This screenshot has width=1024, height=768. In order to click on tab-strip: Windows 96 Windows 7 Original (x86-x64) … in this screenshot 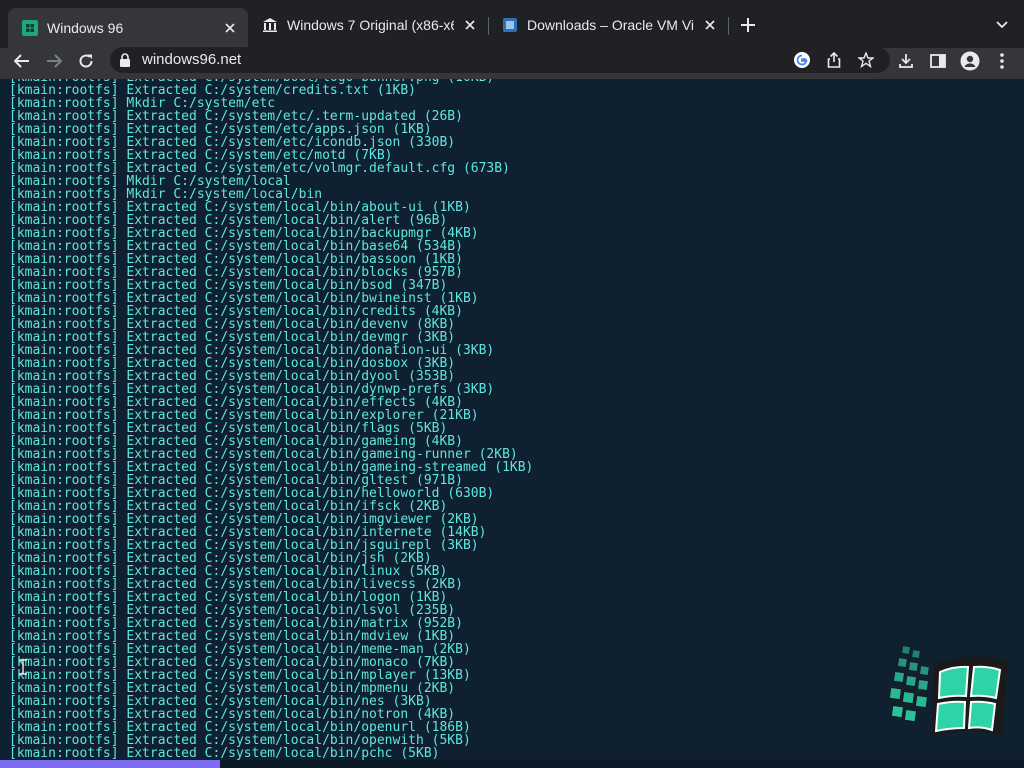, I will do `click(512, 24)`.